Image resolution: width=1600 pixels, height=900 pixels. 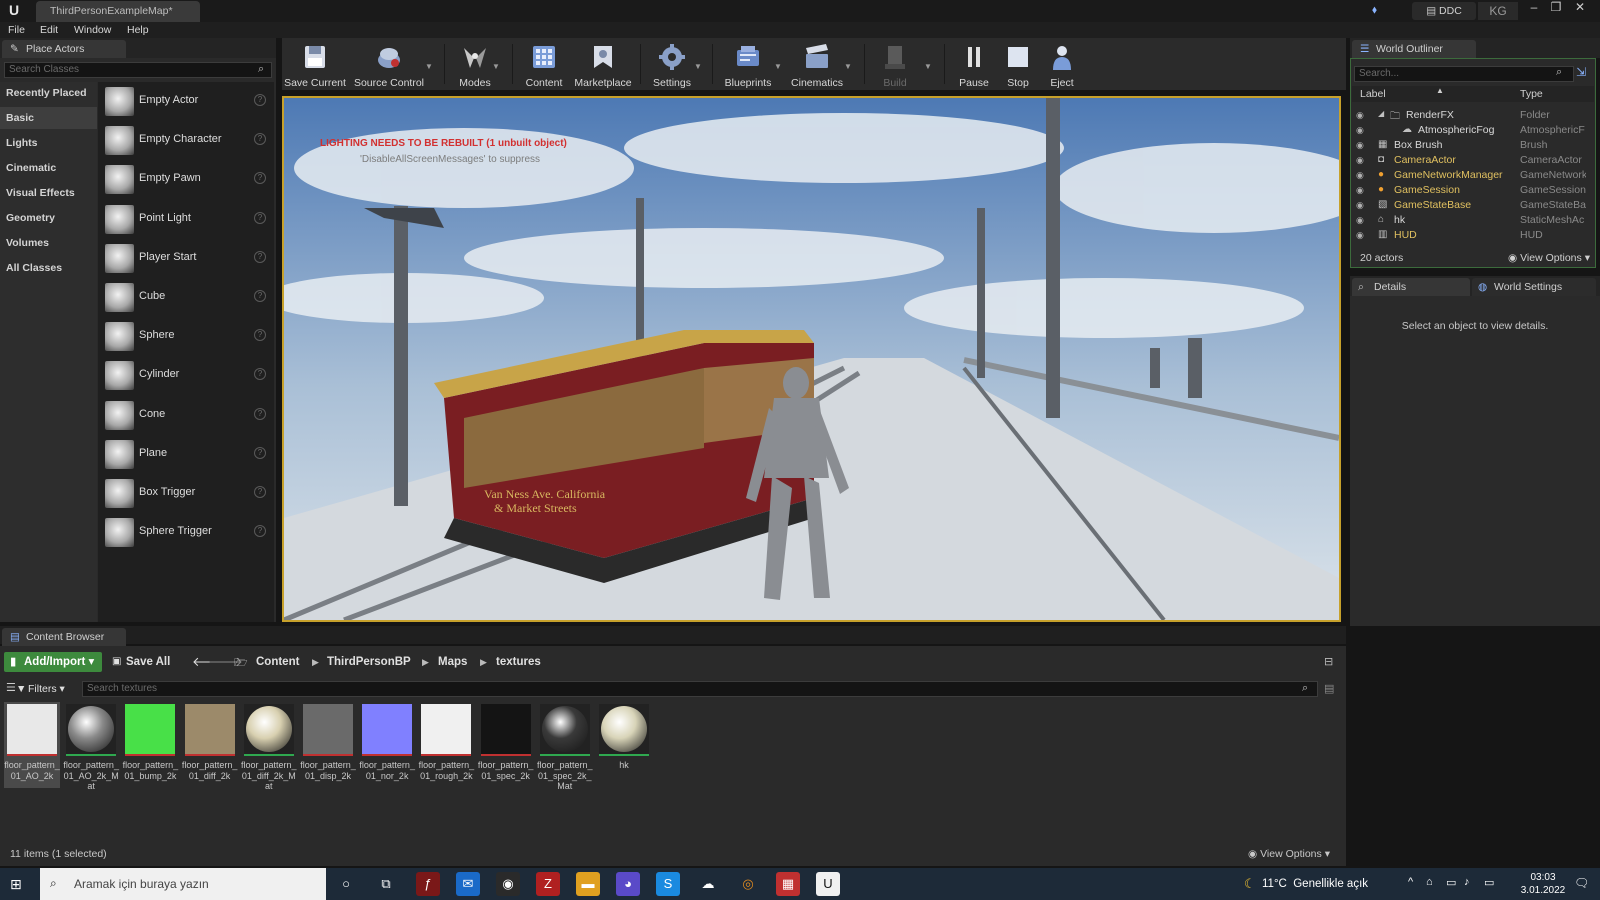 What do you see at coordinates (386, 884) in the screenshot?
I see `task-view-icon: ⧉` at bounding box center [386, 884].